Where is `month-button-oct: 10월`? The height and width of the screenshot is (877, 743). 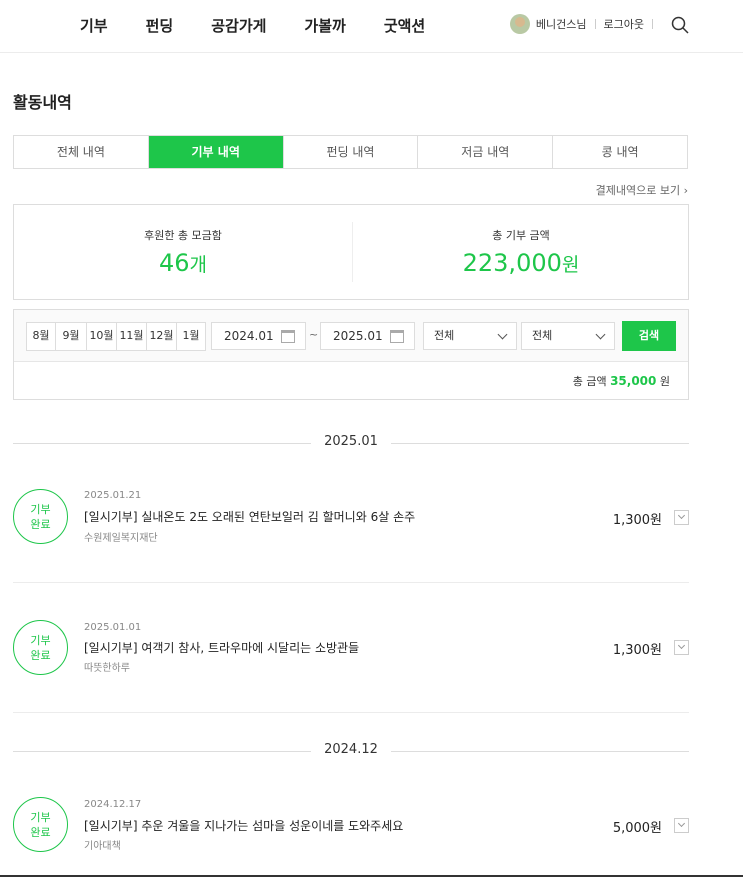 month-button-oct: 10월 is located at coordinates (102, 336).